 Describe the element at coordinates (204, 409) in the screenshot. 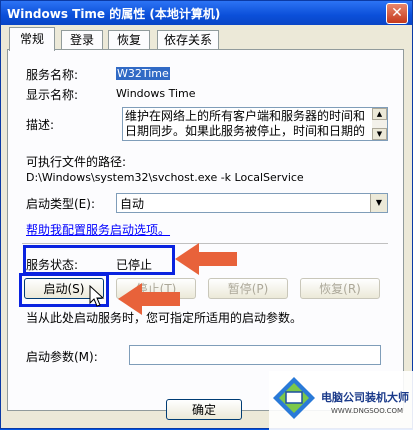

I see `ok-button: 确定` at that location.